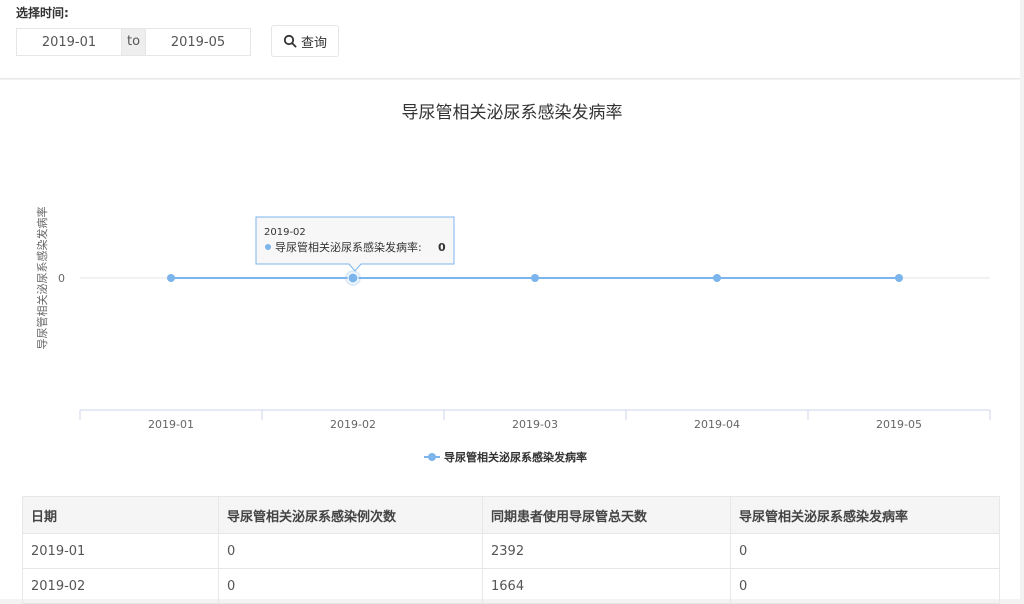  What do you see at coordinates (69, 42) in the screenshot?
I see `start-date-input` at bounding box center [69, 42].